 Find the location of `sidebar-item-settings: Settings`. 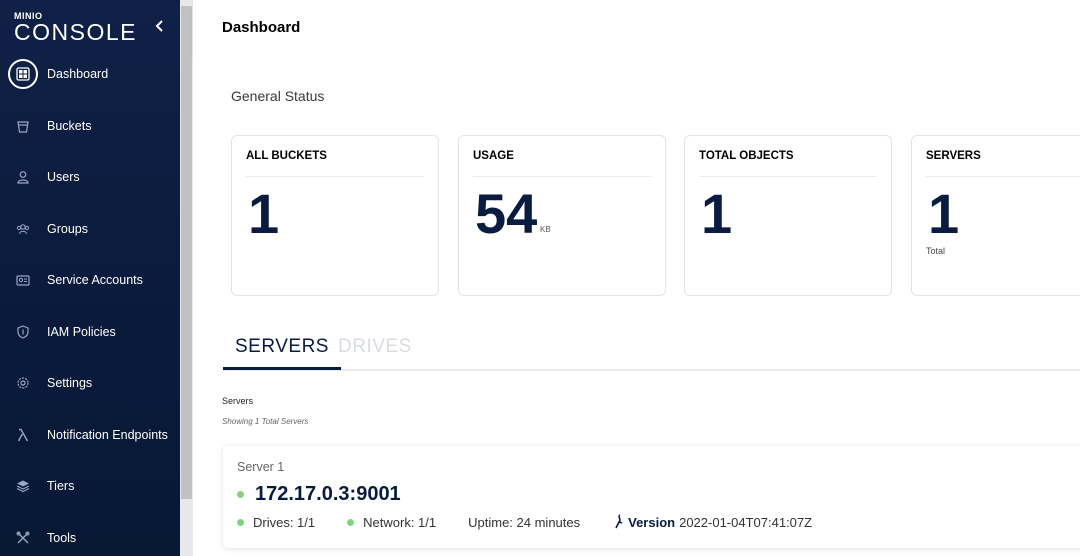

sidebar-item-settings: Settings is located at coordinates (90, 383).